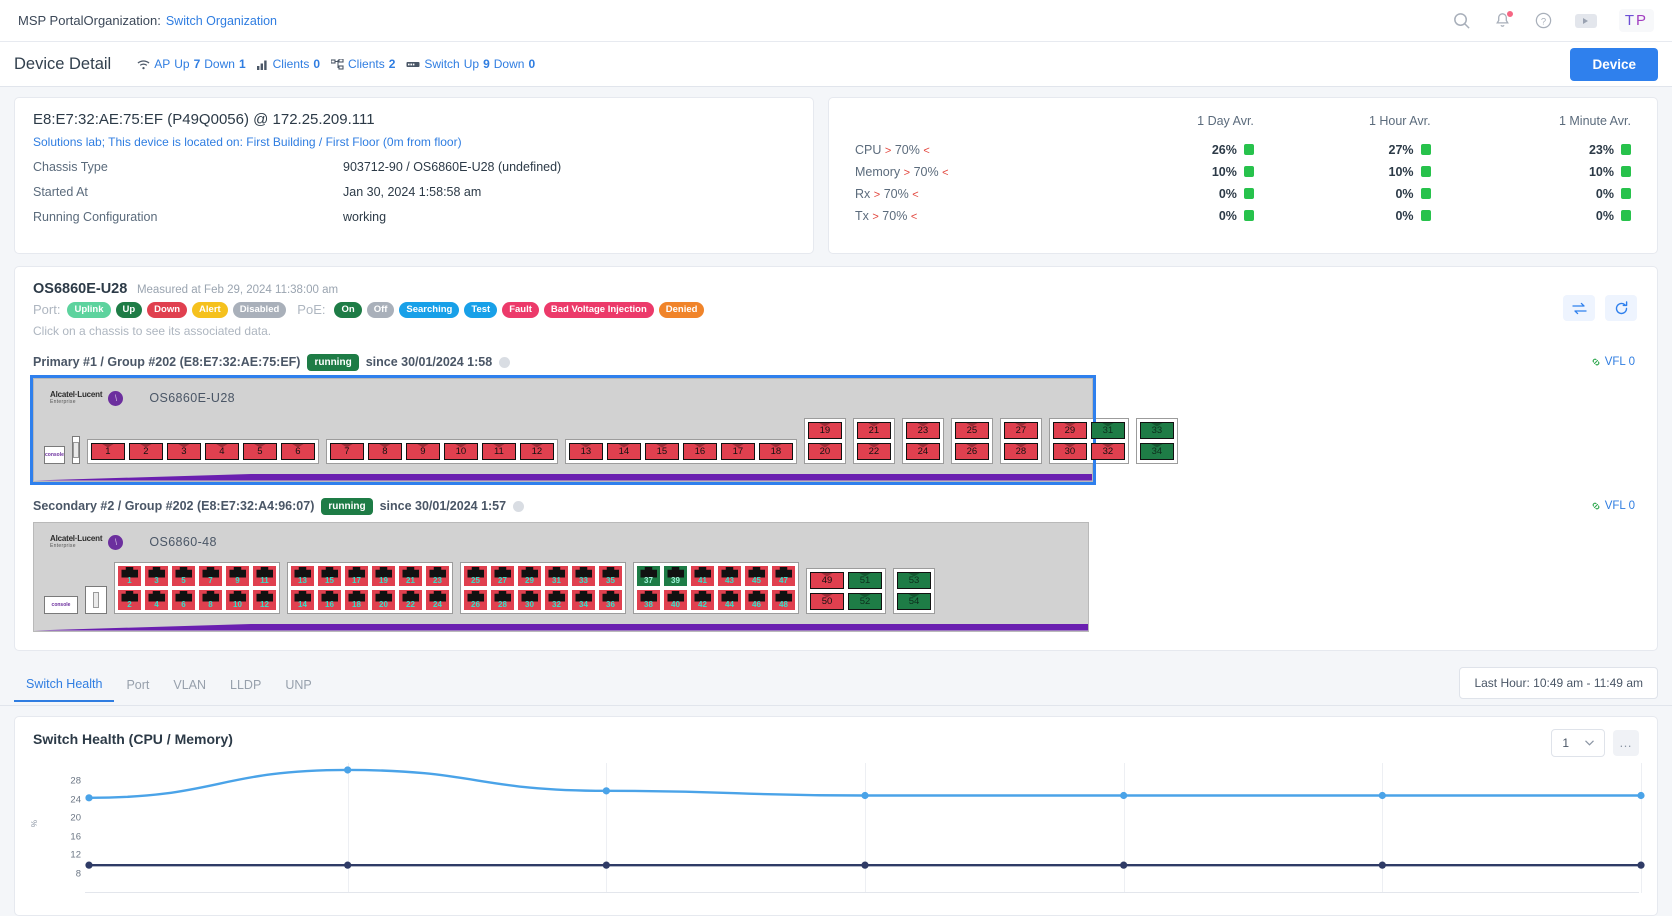 The image size is (1672, 916). What do you see at coordinates (783, 599) in the screenshot?
I see `port-48: 48` at bounding box center [783, 599].